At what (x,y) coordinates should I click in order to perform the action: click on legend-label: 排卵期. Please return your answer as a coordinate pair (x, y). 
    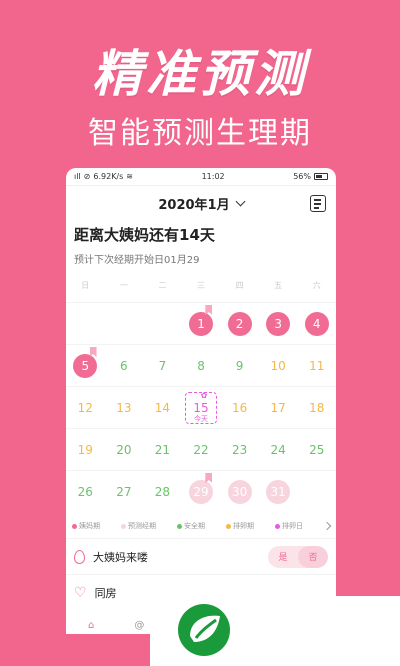
    Looking at the image, I should click on (243, 526).